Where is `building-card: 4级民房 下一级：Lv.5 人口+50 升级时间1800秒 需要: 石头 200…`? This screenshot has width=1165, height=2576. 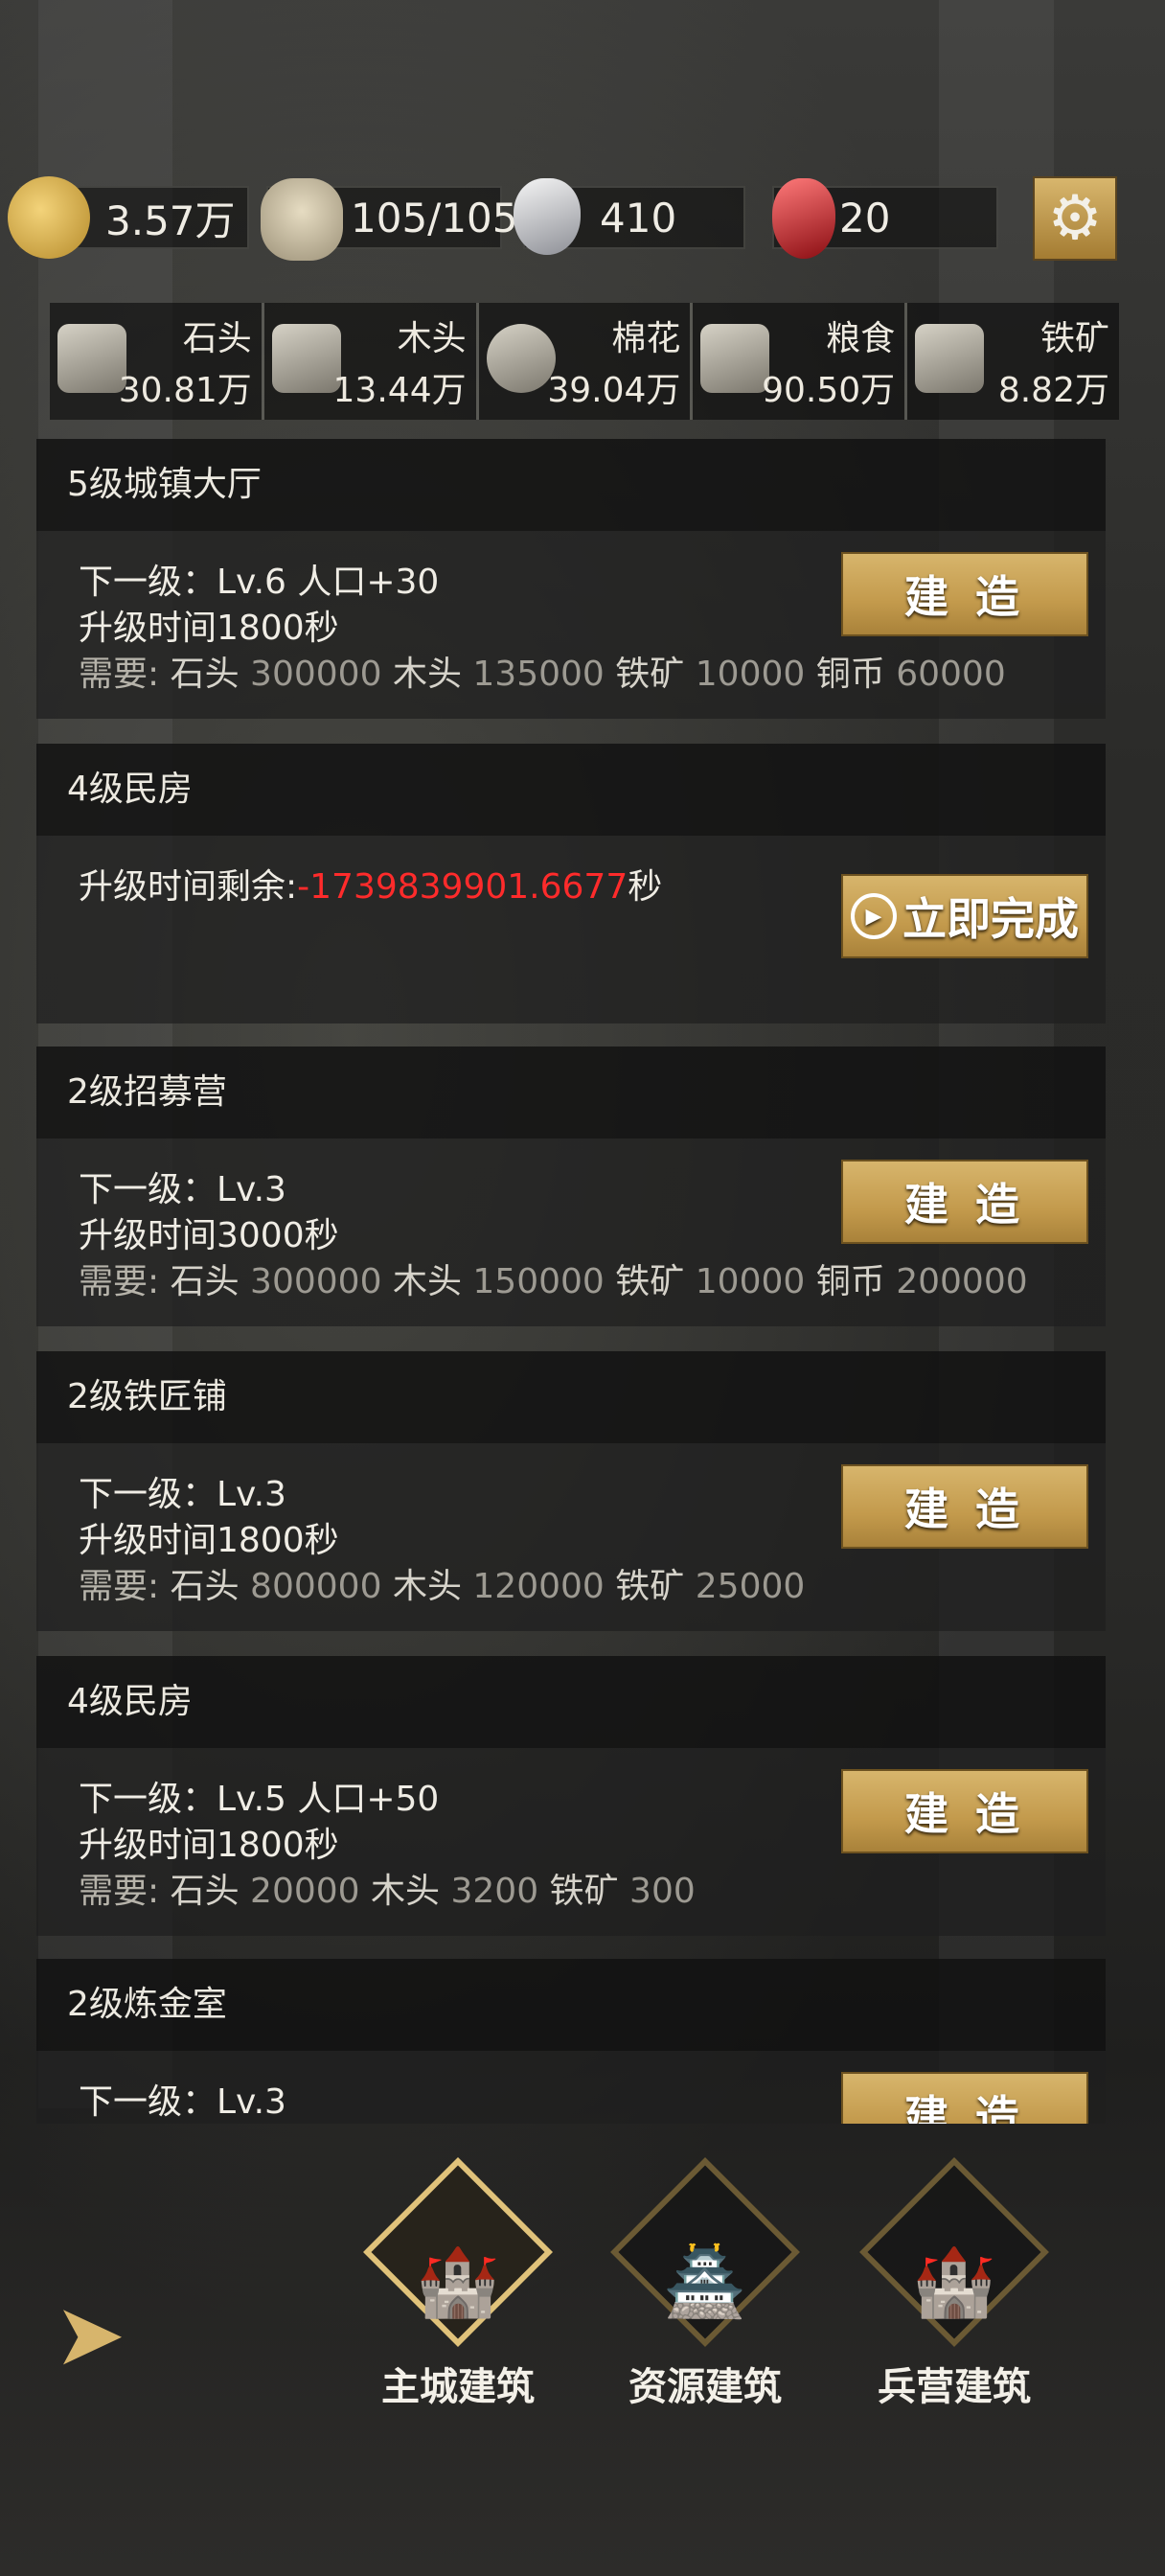 building-card: 4级民房 下一级：Lv.5 人口+50 升级时间1800秒 需要: 石头 200… is located at coordinates (571, 1796).